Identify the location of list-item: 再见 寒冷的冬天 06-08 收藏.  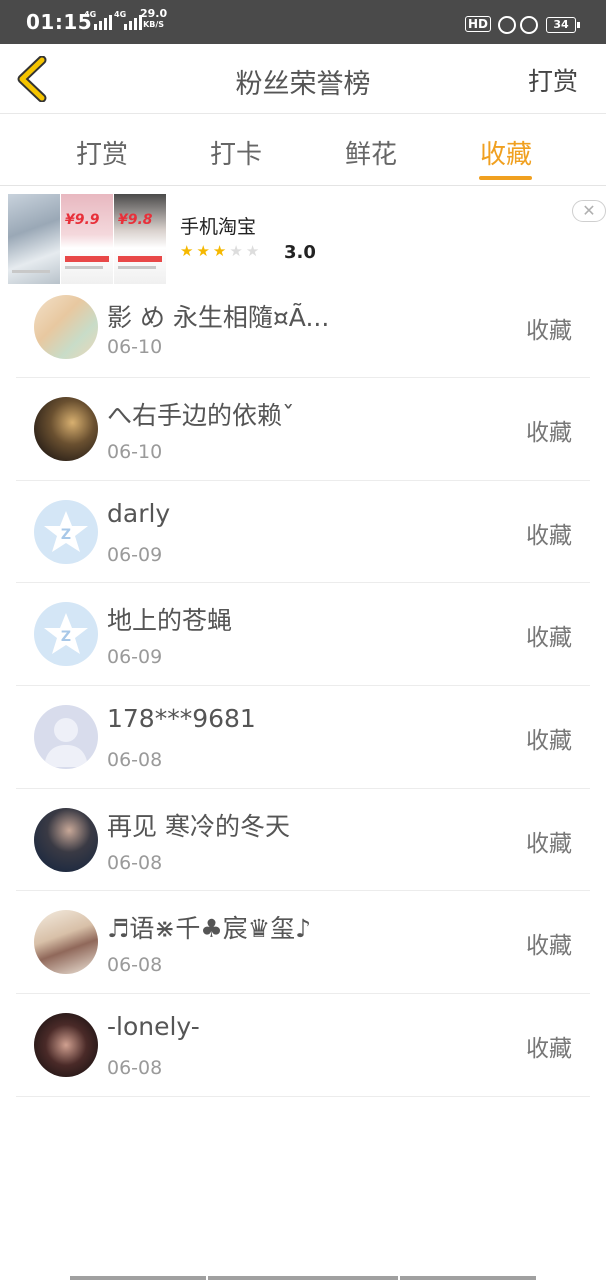
(303, 840).